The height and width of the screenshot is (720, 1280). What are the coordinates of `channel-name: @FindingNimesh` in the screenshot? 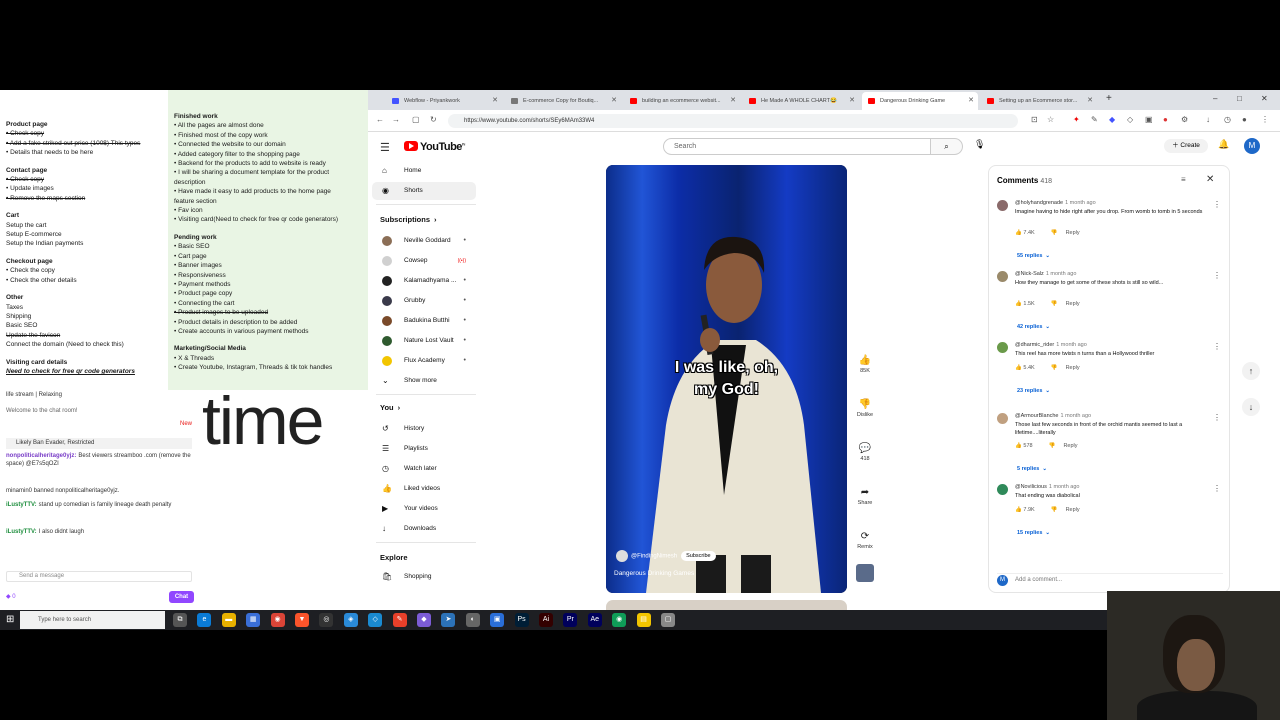 It's located at (654, 557).